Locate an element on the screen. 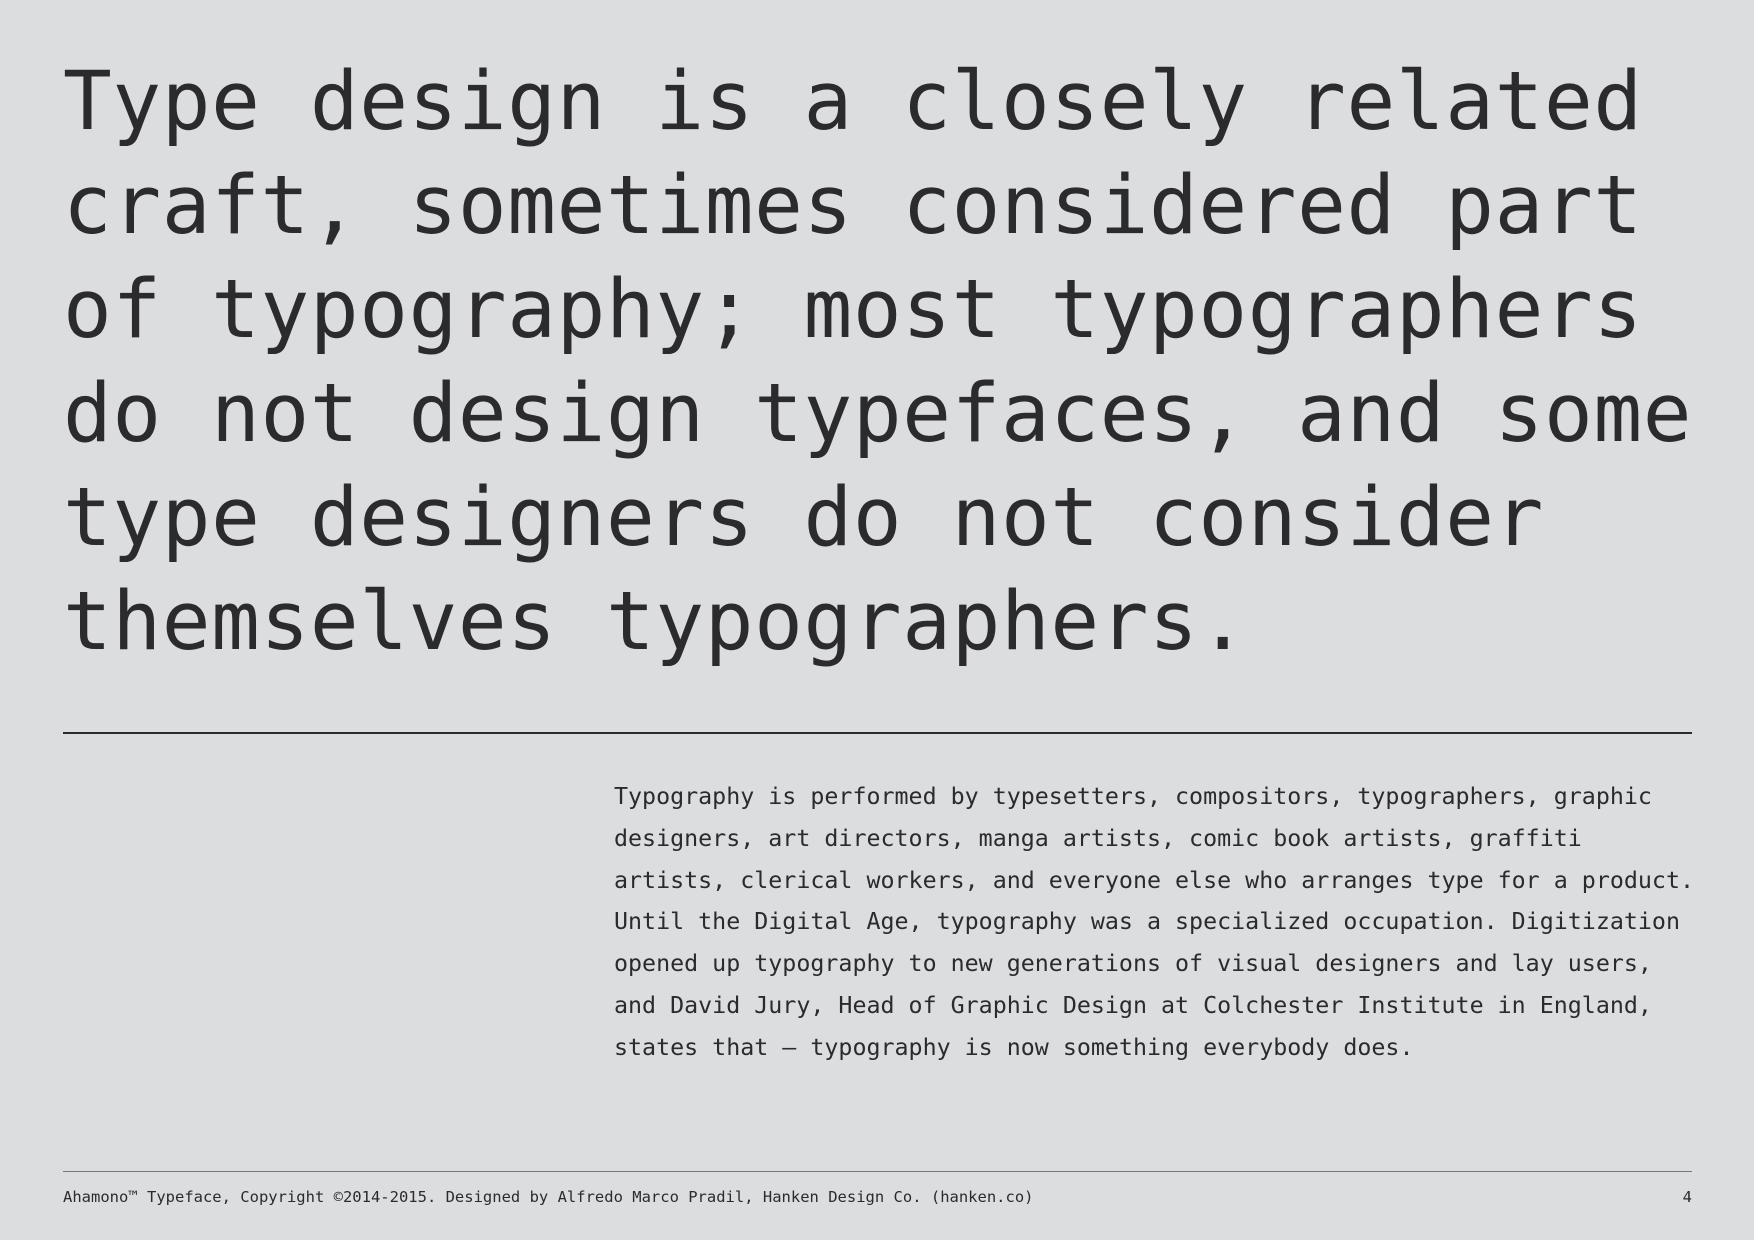 The width and height of the screenshot is (1754, 1240). section-divider is located at coordinates (877, 733).